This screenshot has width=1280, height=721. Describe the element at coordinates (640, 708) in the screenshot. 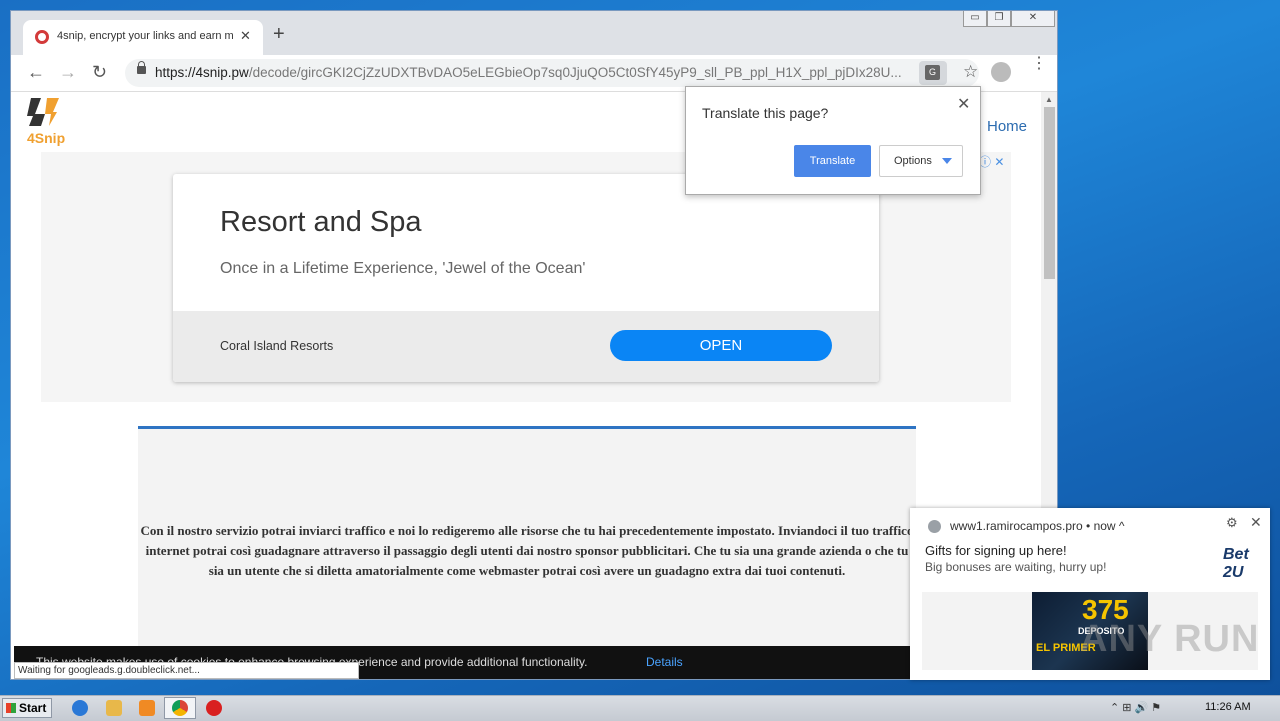

I see `taskbar: Start ⌃ ⊞ 🔊 ⚑ 11:26 AM` at that location.